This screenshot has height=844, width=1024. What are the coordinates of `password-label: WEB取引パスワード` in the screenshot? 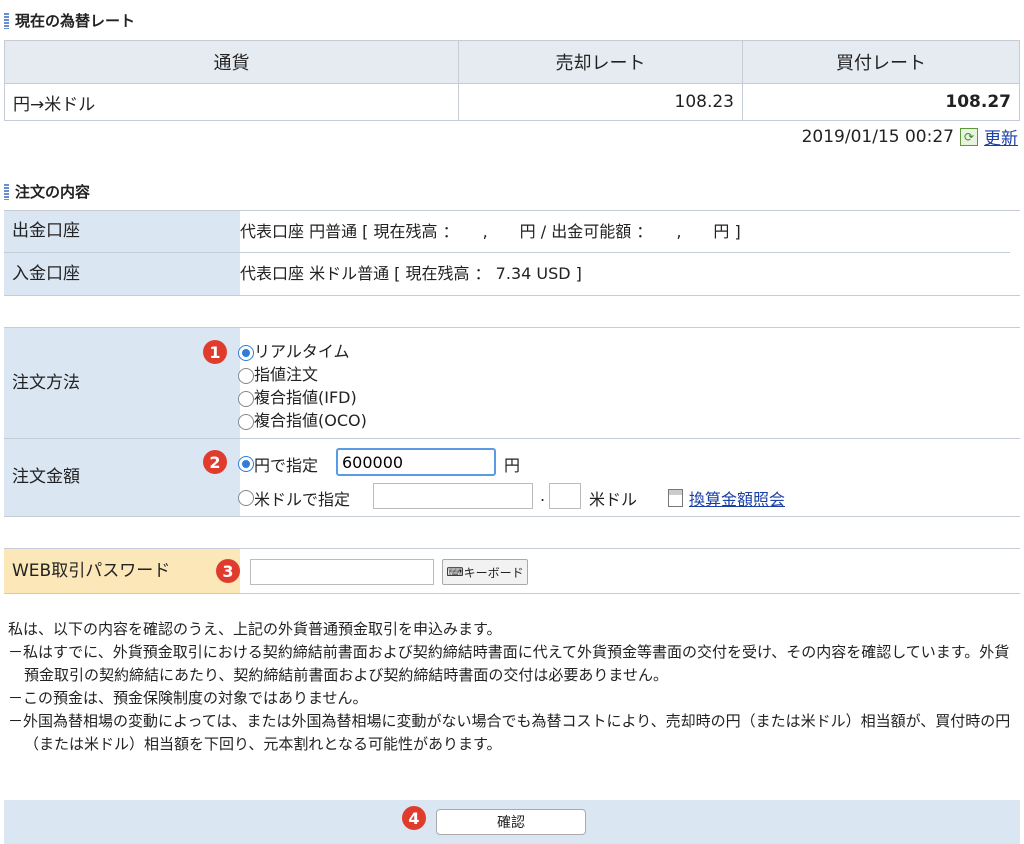 It's located at (122, 571).